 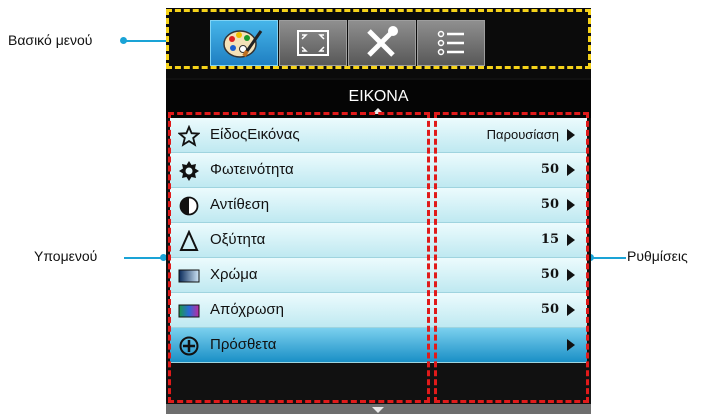 What do you see at coordinates (50, 40) in the screenshot?
I see `main-menu-callout-label: Βασικό μενού` at bounding box center [50, 40].